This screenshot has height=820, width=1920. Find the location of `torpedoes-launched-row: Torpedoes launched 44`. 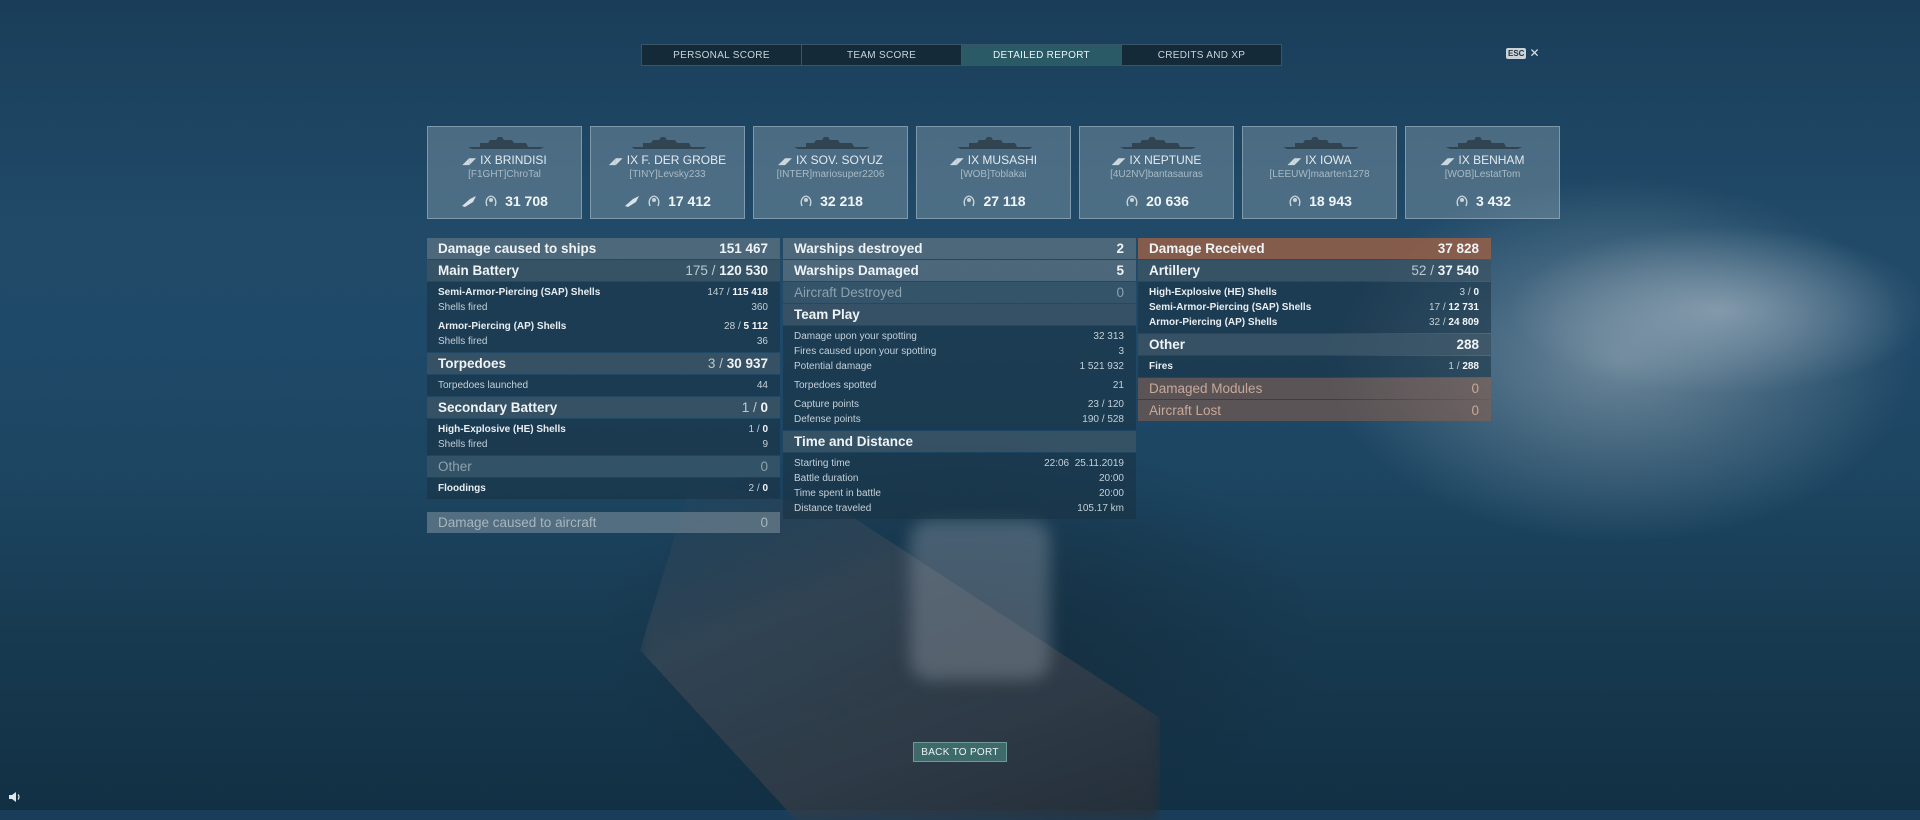

torpedoes-launched-row: Torpedoes launched 44 is located at coordinates (603, 385).